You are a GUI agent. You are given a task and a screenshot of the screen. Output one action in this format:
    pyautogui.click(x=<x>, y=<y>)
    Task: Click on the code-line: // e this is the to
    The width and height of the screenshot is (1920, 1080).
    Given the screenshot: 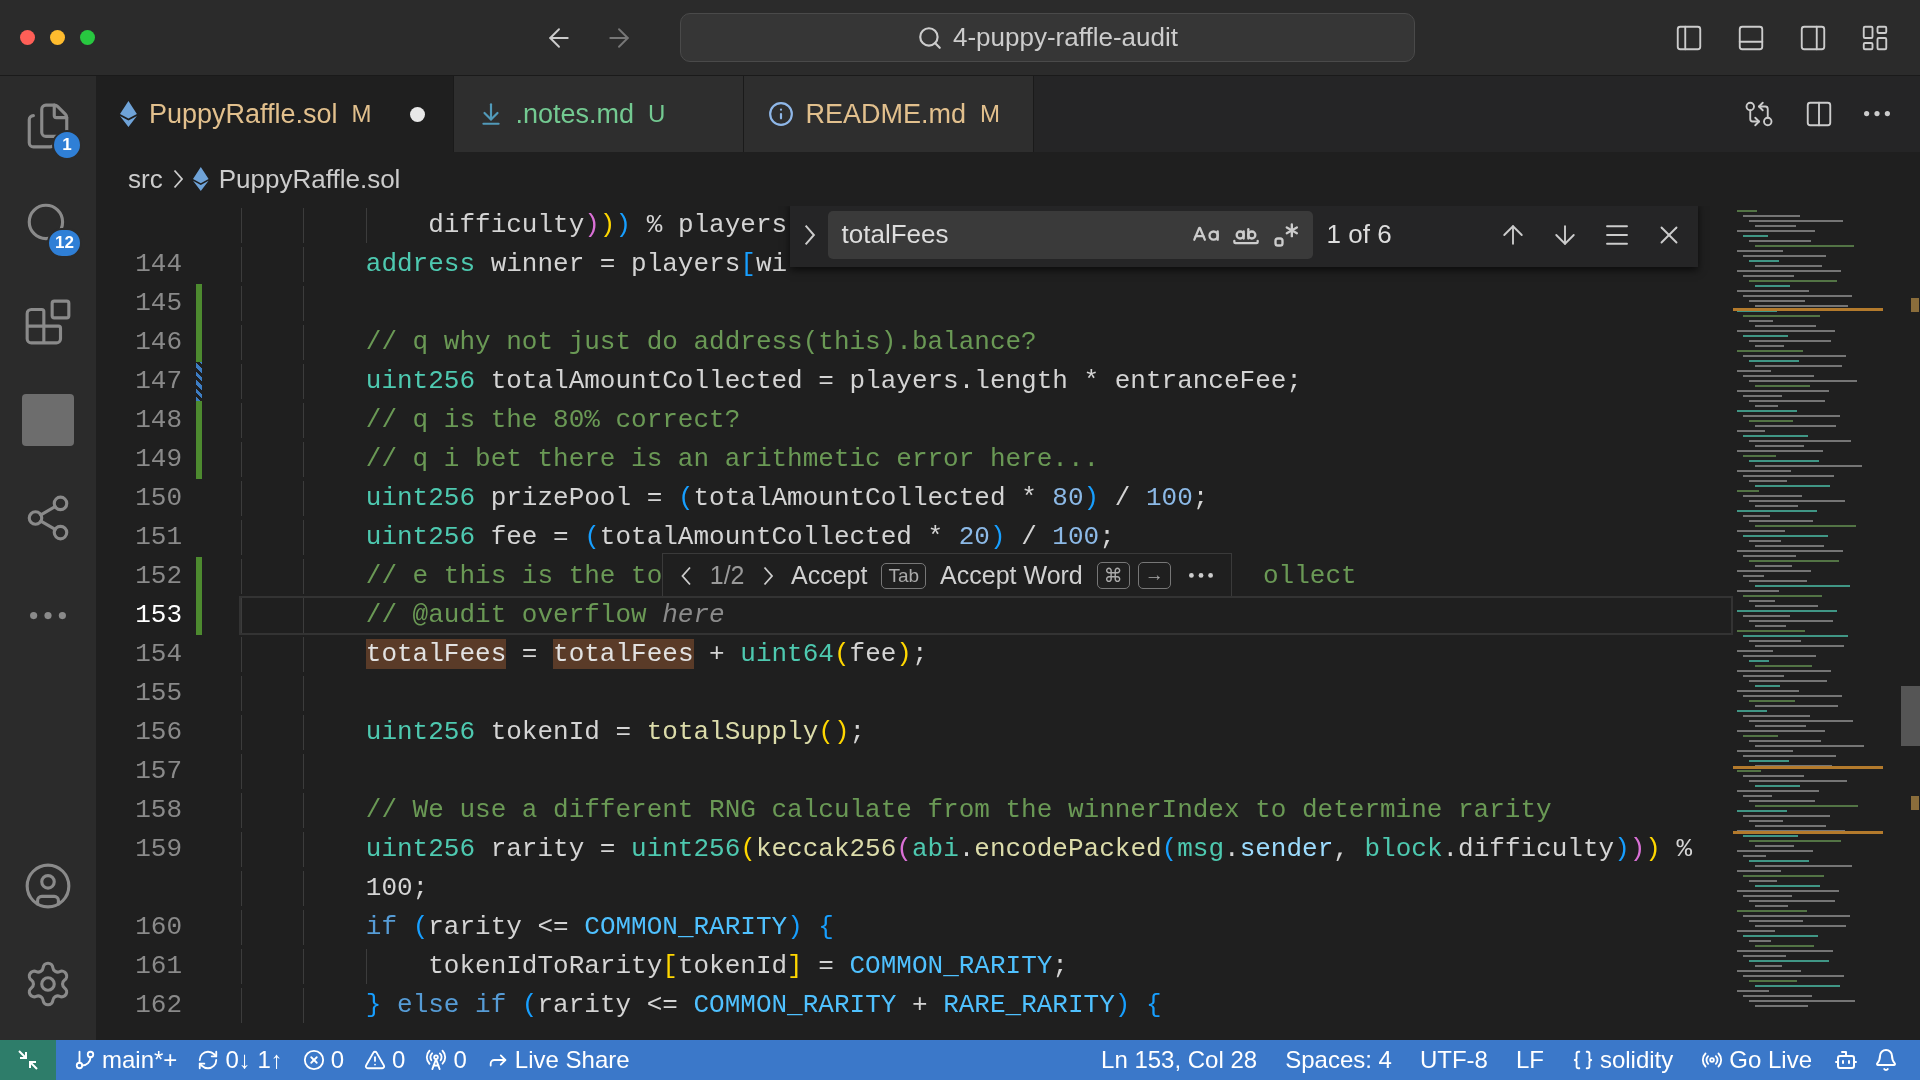 What is the action you would take?
    pyautogui.click(x=514, y=576)
    